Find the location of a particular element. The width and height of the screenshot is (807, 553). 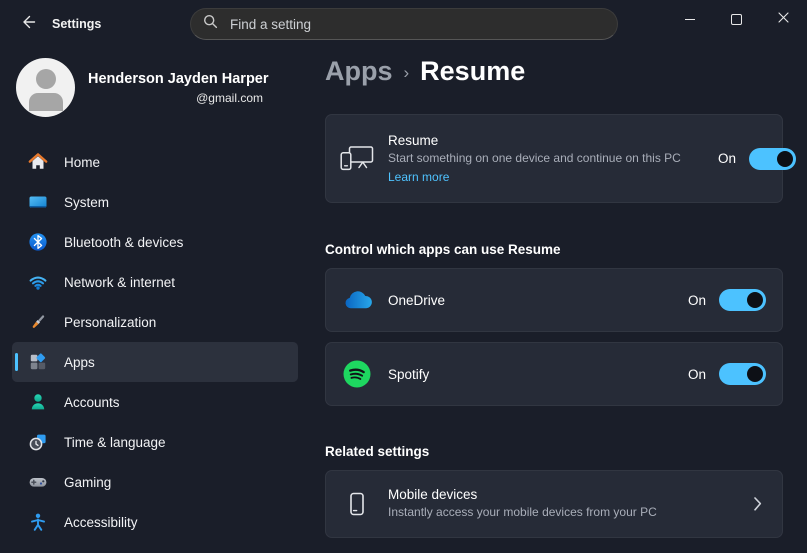

profile-email: @gmail.com is located at coordinates (229, 98).